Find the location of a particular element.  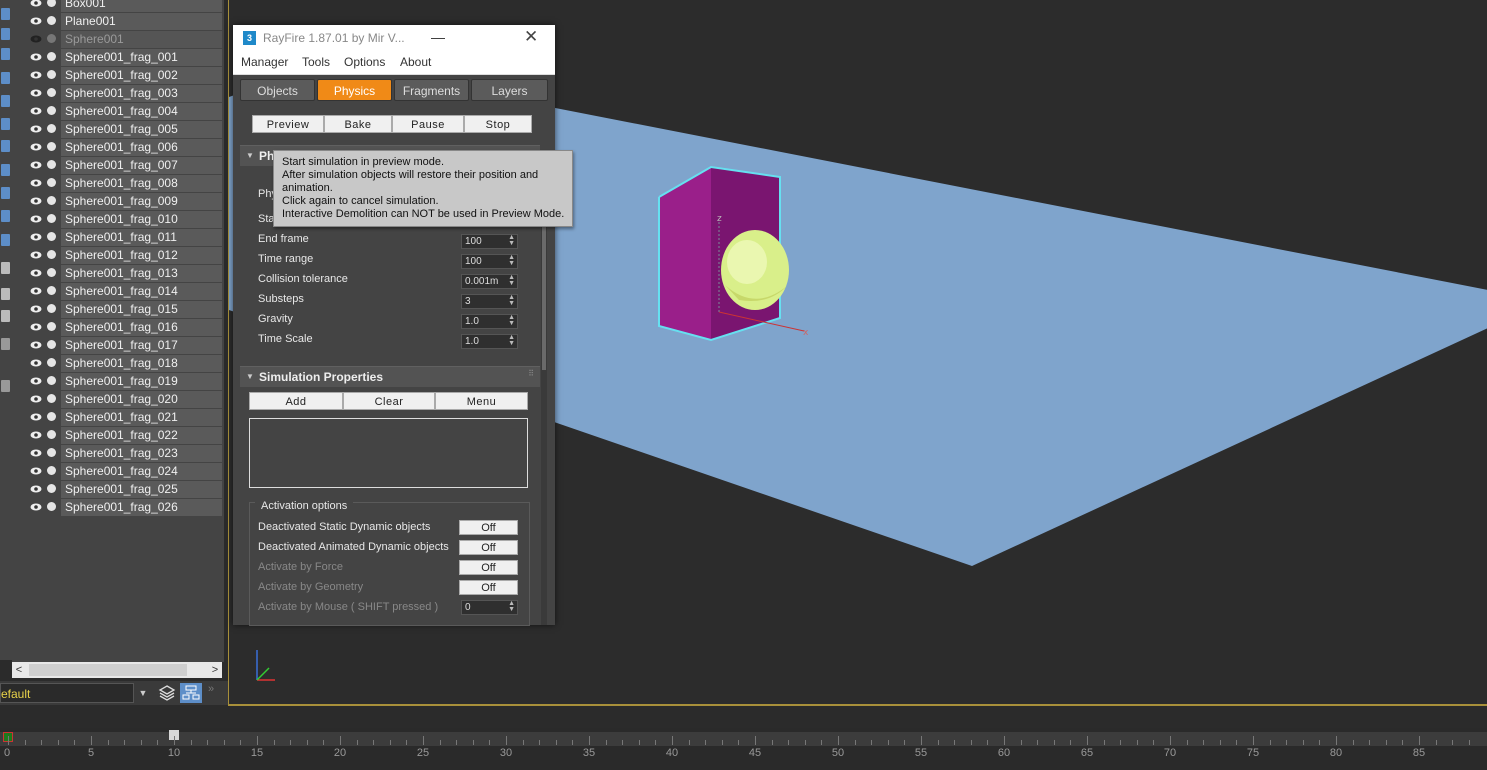

object-name: Sphere001_frag_008 is located at coordinates (141, 183).